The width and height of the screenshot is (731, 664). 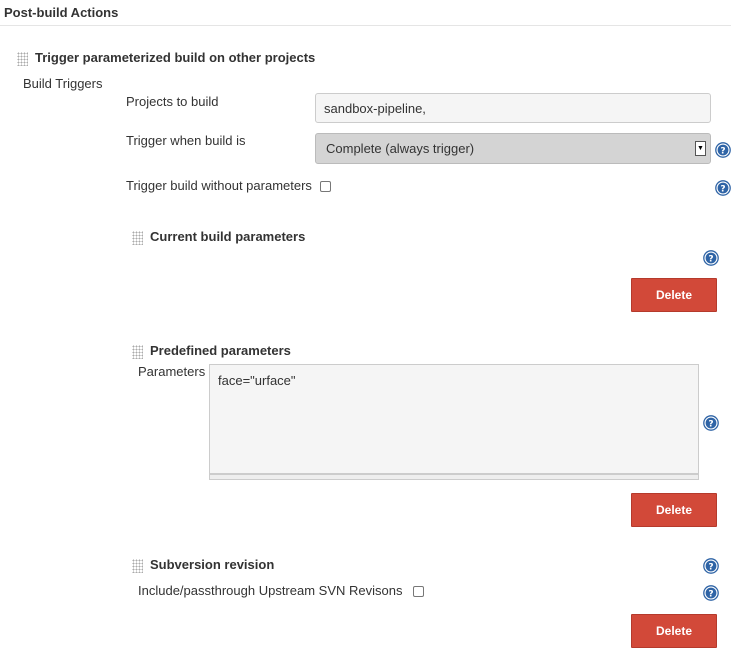 What do you see at coordinates (454, 419) in the screenshot?
I see `parameters-textarea: face="urface"` at bounding box center [454, 419].